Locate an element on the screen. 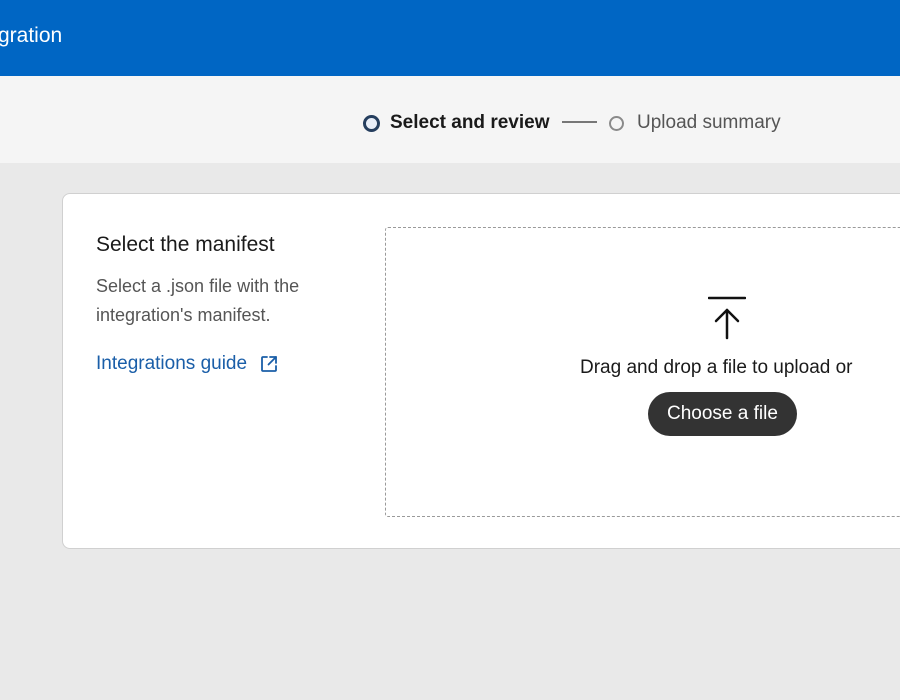 The height and width of the screenshot is (700, 900). step-connector is located at coordinates (579, 122).